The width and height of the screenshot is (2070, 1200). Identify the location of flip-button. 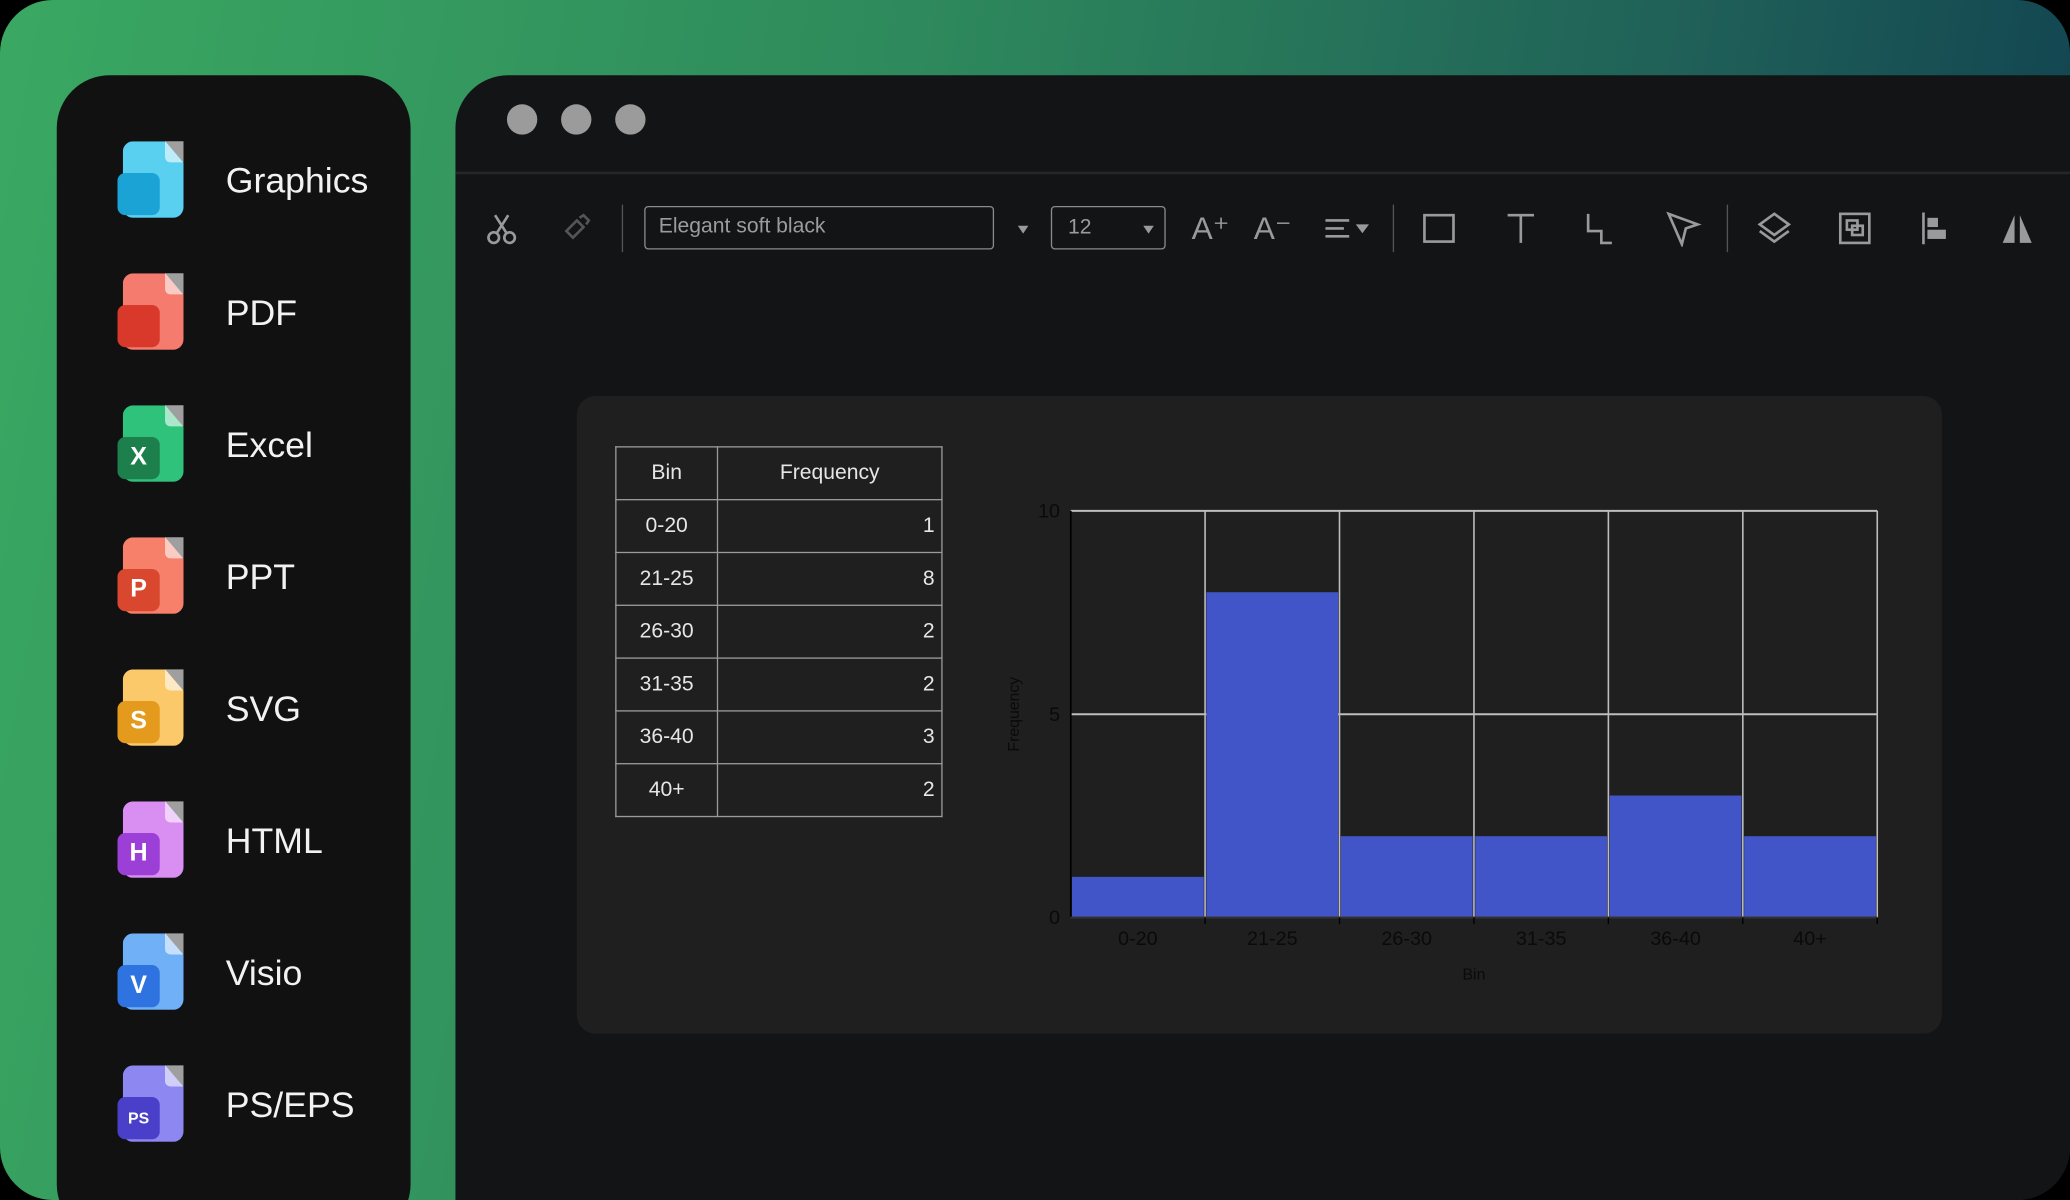
(2017, 228).